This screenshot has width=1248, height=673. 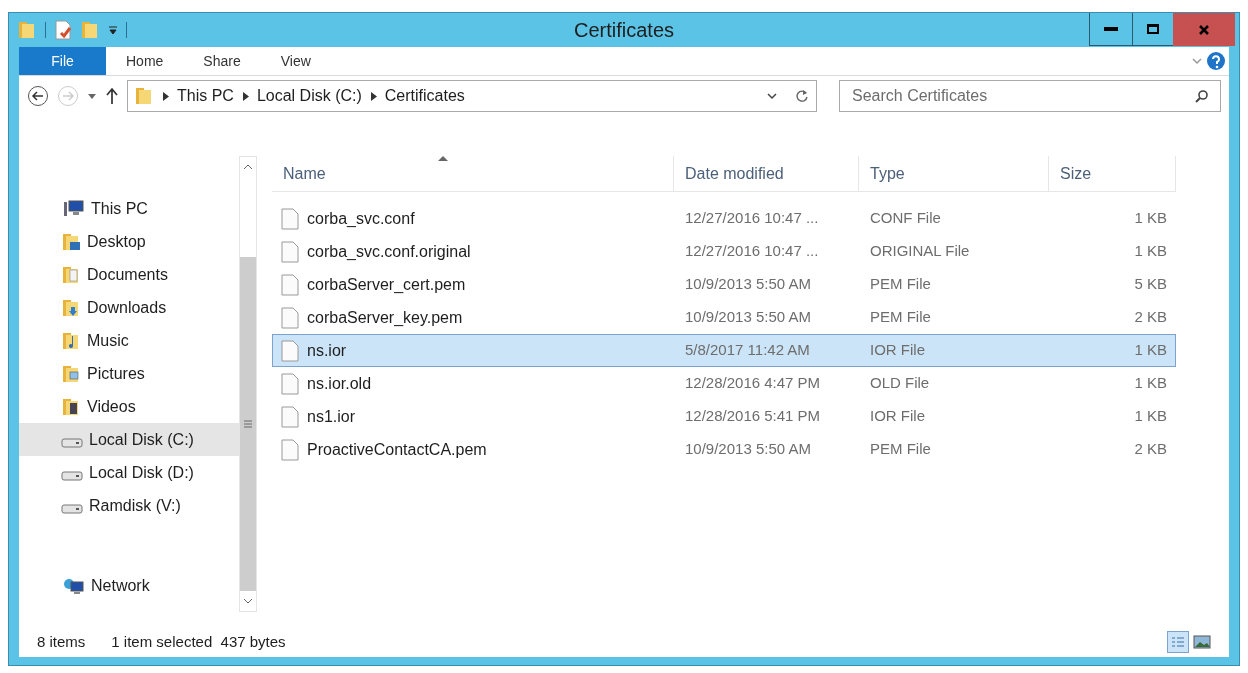 What do you see at coordinates (309, 96) in the screenshot?
I see `breadcrumb: Local Disk (C:)` at bounding box center [309, 96].